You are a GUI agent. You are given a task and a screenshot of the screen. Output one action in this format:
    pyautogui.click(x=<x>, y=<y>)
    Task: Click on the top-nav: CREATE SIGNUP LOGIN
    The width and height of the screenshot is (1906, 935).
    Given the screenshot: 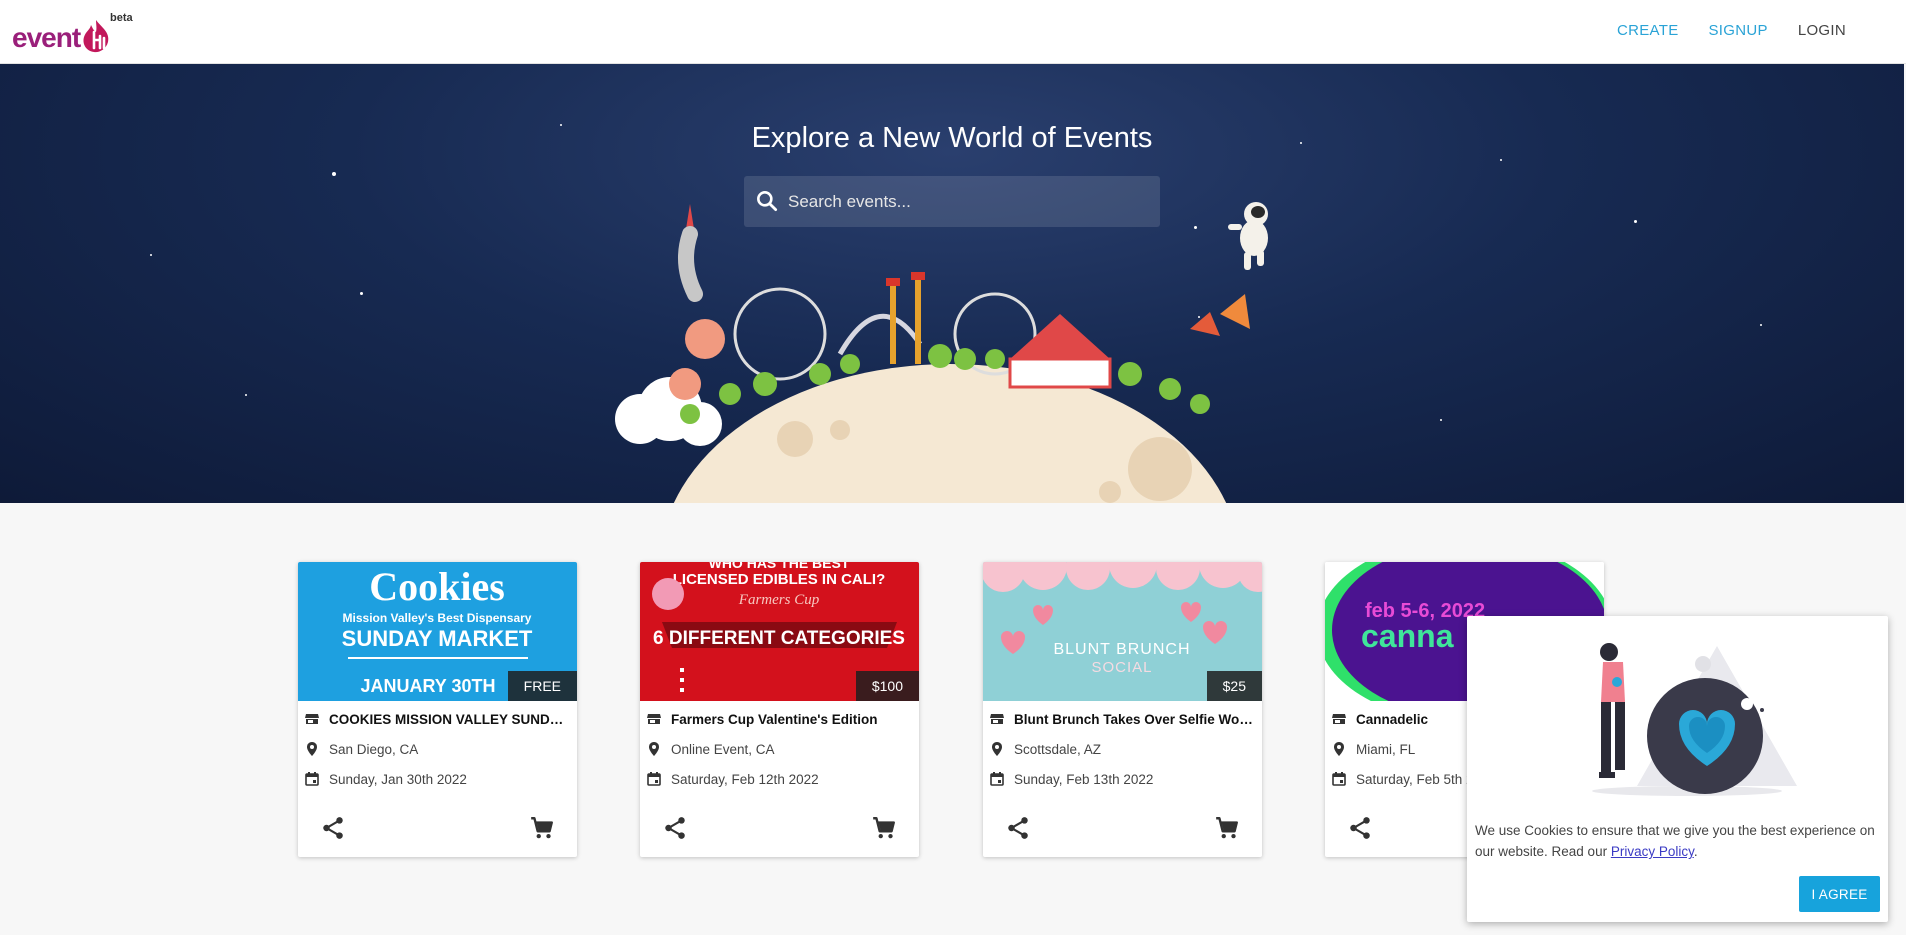 What is the action you would take?
    pyautogui.click(x=1731, y=30)
    